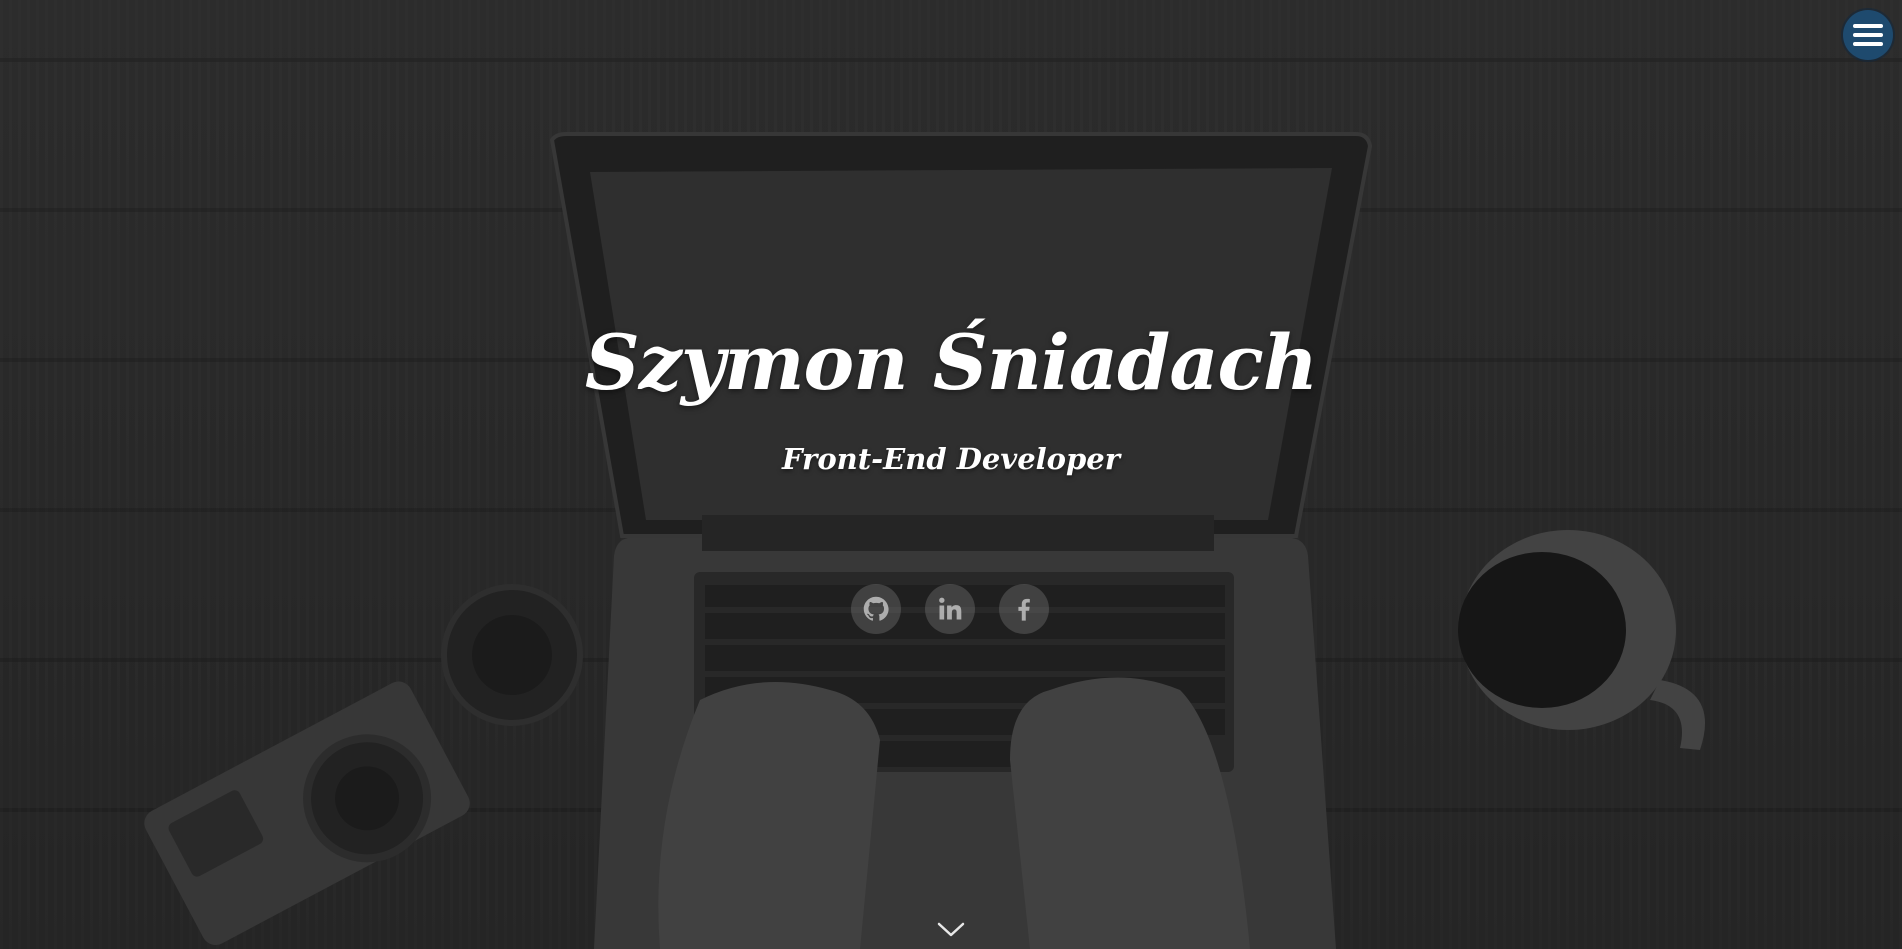 This screenshot has width=1902, height=949. I want to click on social-links, so click(950, 609).